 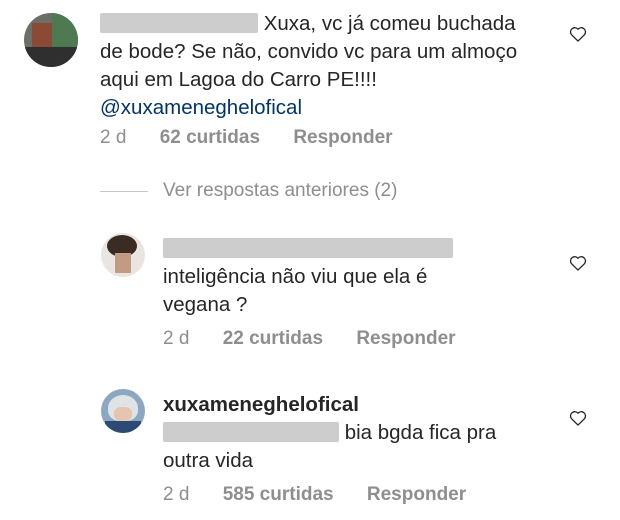 I want to click on comment-2-meta: 2 d 22 curtidas Responder, so click(x=323, y=339).